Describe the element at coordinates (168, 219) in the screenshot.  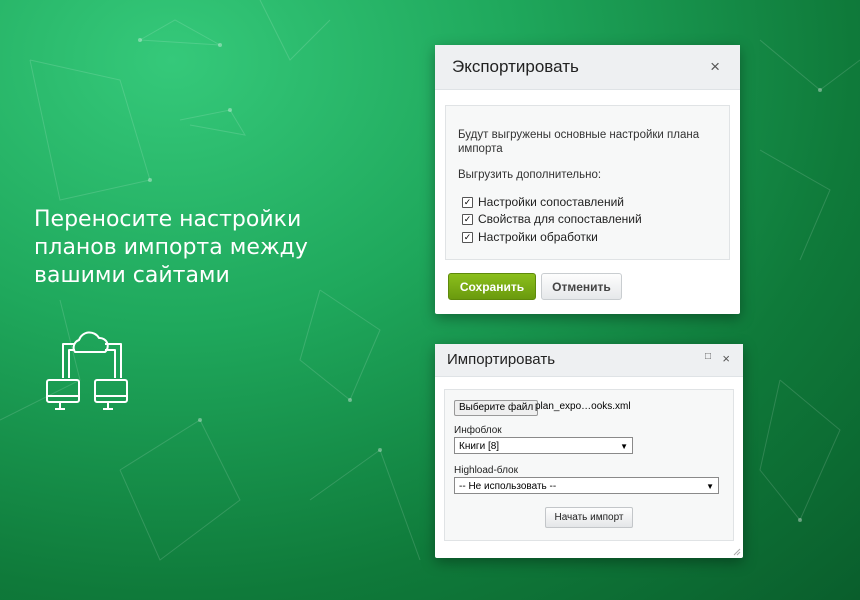
I see `headline-line: Переносите настройки` at that location.